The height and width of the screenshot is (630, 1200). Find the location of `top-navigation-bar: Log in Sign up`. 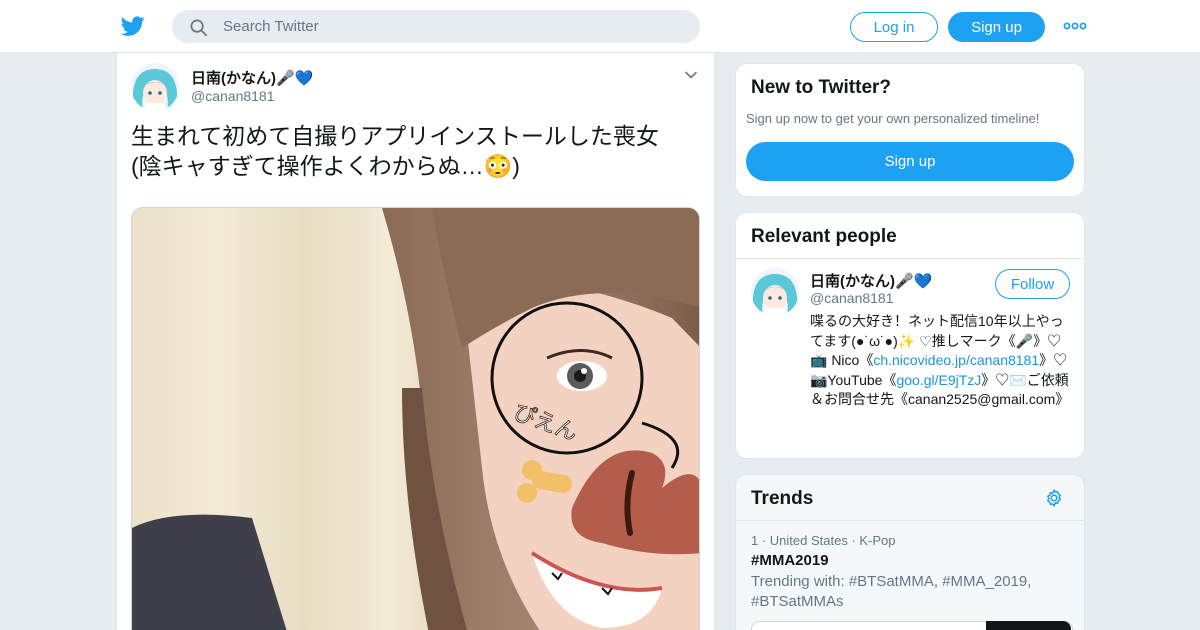

top-navigation-bar: Log in Sign up is located at coordinates (600, 26).